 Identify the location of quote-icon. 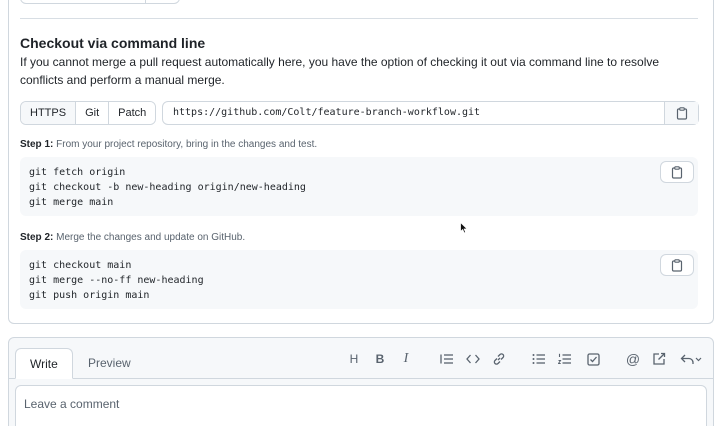
(446, 359).